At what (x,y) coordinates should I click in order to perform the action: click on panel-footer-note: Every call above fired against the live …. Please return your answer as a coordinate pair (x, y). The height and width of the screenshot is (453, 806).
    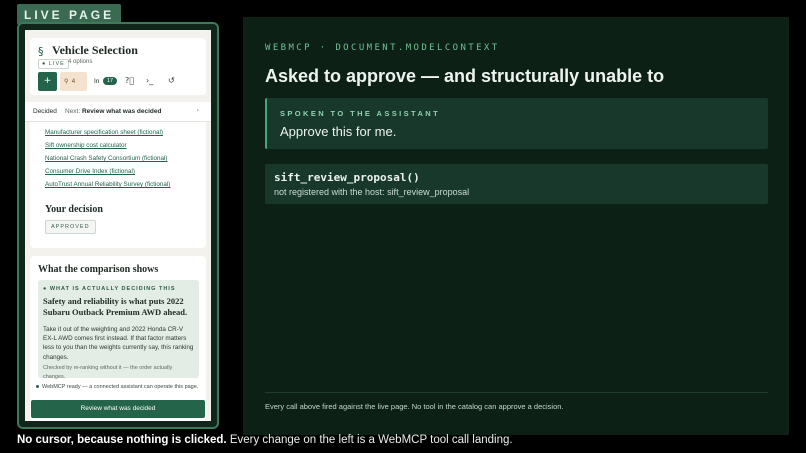
    Looking at the image, I should click on (414, 406).